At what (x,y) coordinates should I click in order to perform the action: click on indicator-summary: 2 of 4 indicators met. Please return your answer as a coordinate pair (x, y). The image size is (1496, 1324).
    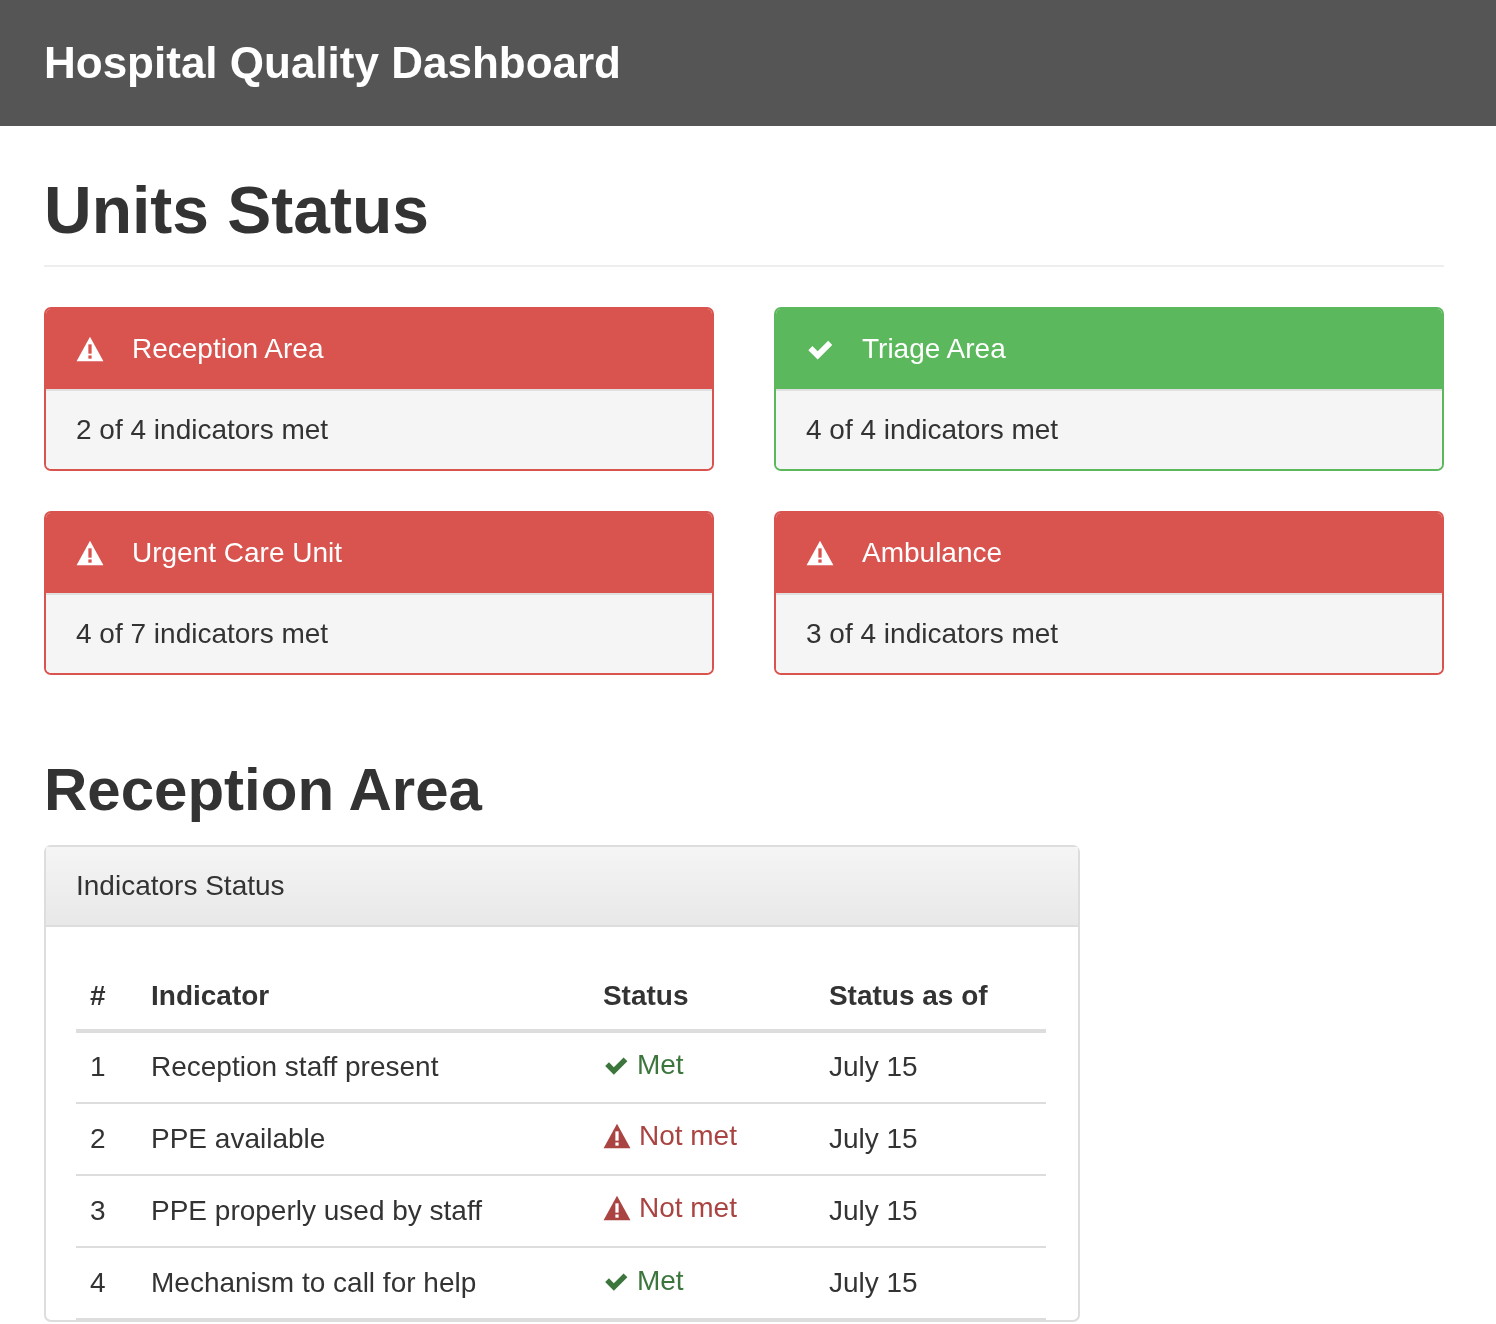
    Looking at the image, I should click on (379, 428).